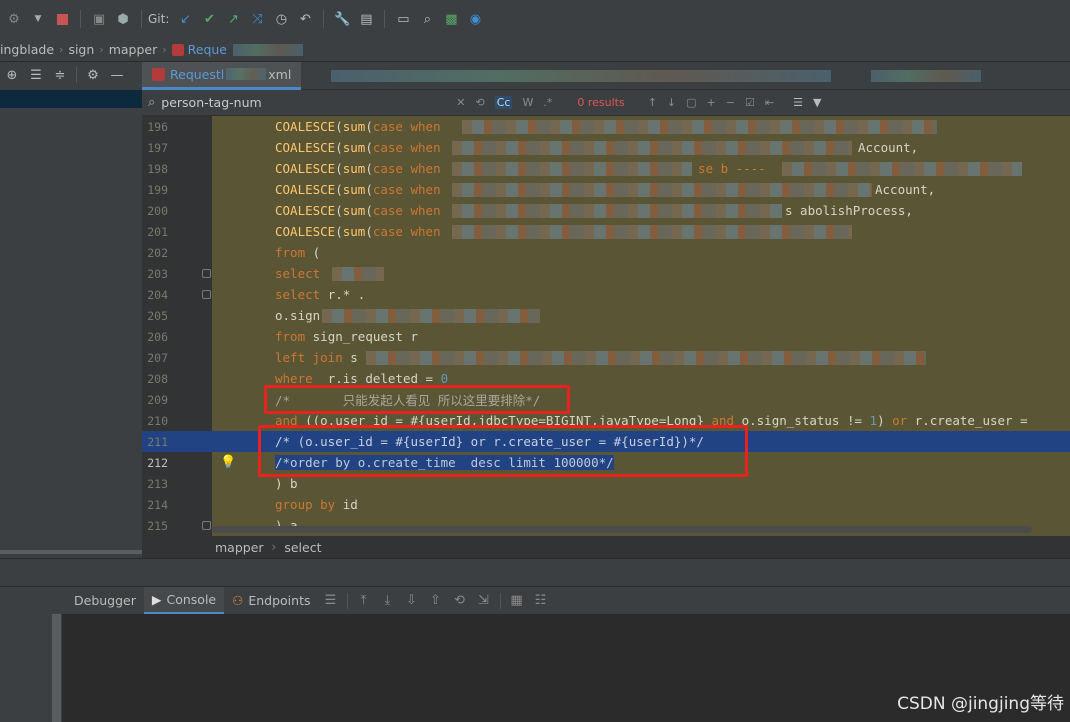  Describe the element at coordinates (271, 601) in the screenshot. I see `tab-endpoints: ⚇ Endpoints` at that location.